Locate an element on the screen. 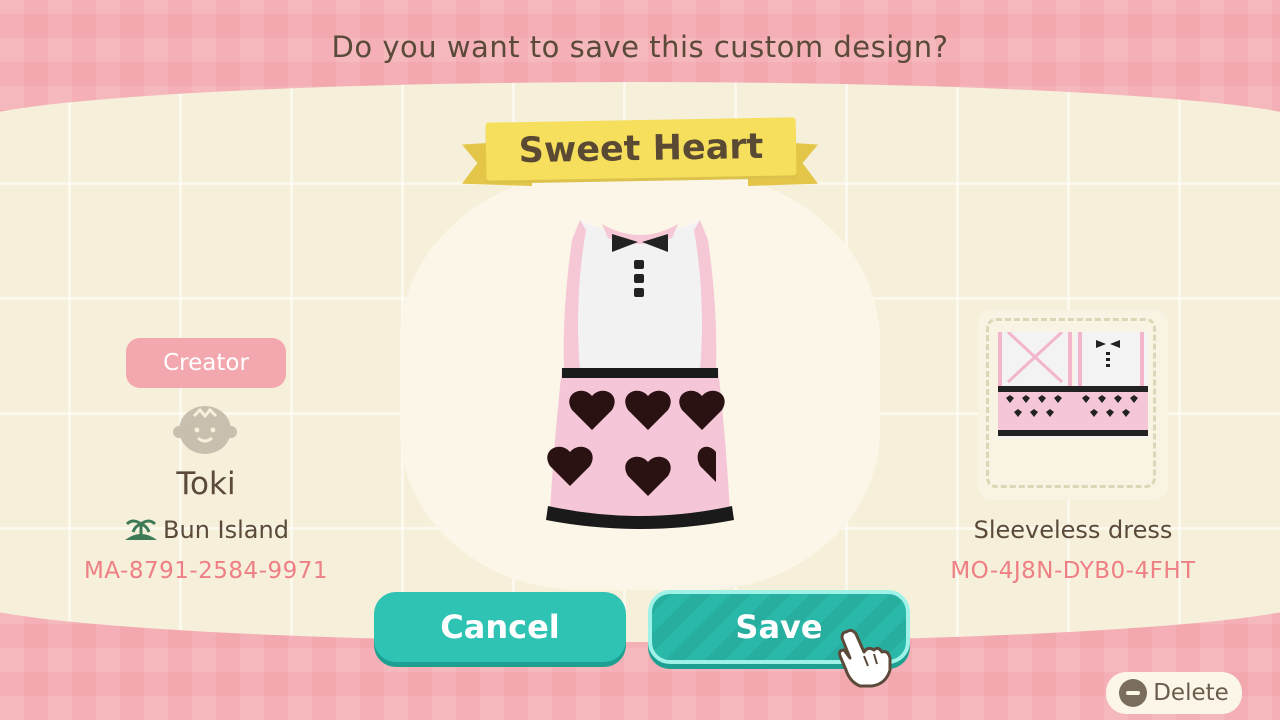 This screenshot has height=720, width=1280. dress-preview-image is located at coordinates (640, 374).